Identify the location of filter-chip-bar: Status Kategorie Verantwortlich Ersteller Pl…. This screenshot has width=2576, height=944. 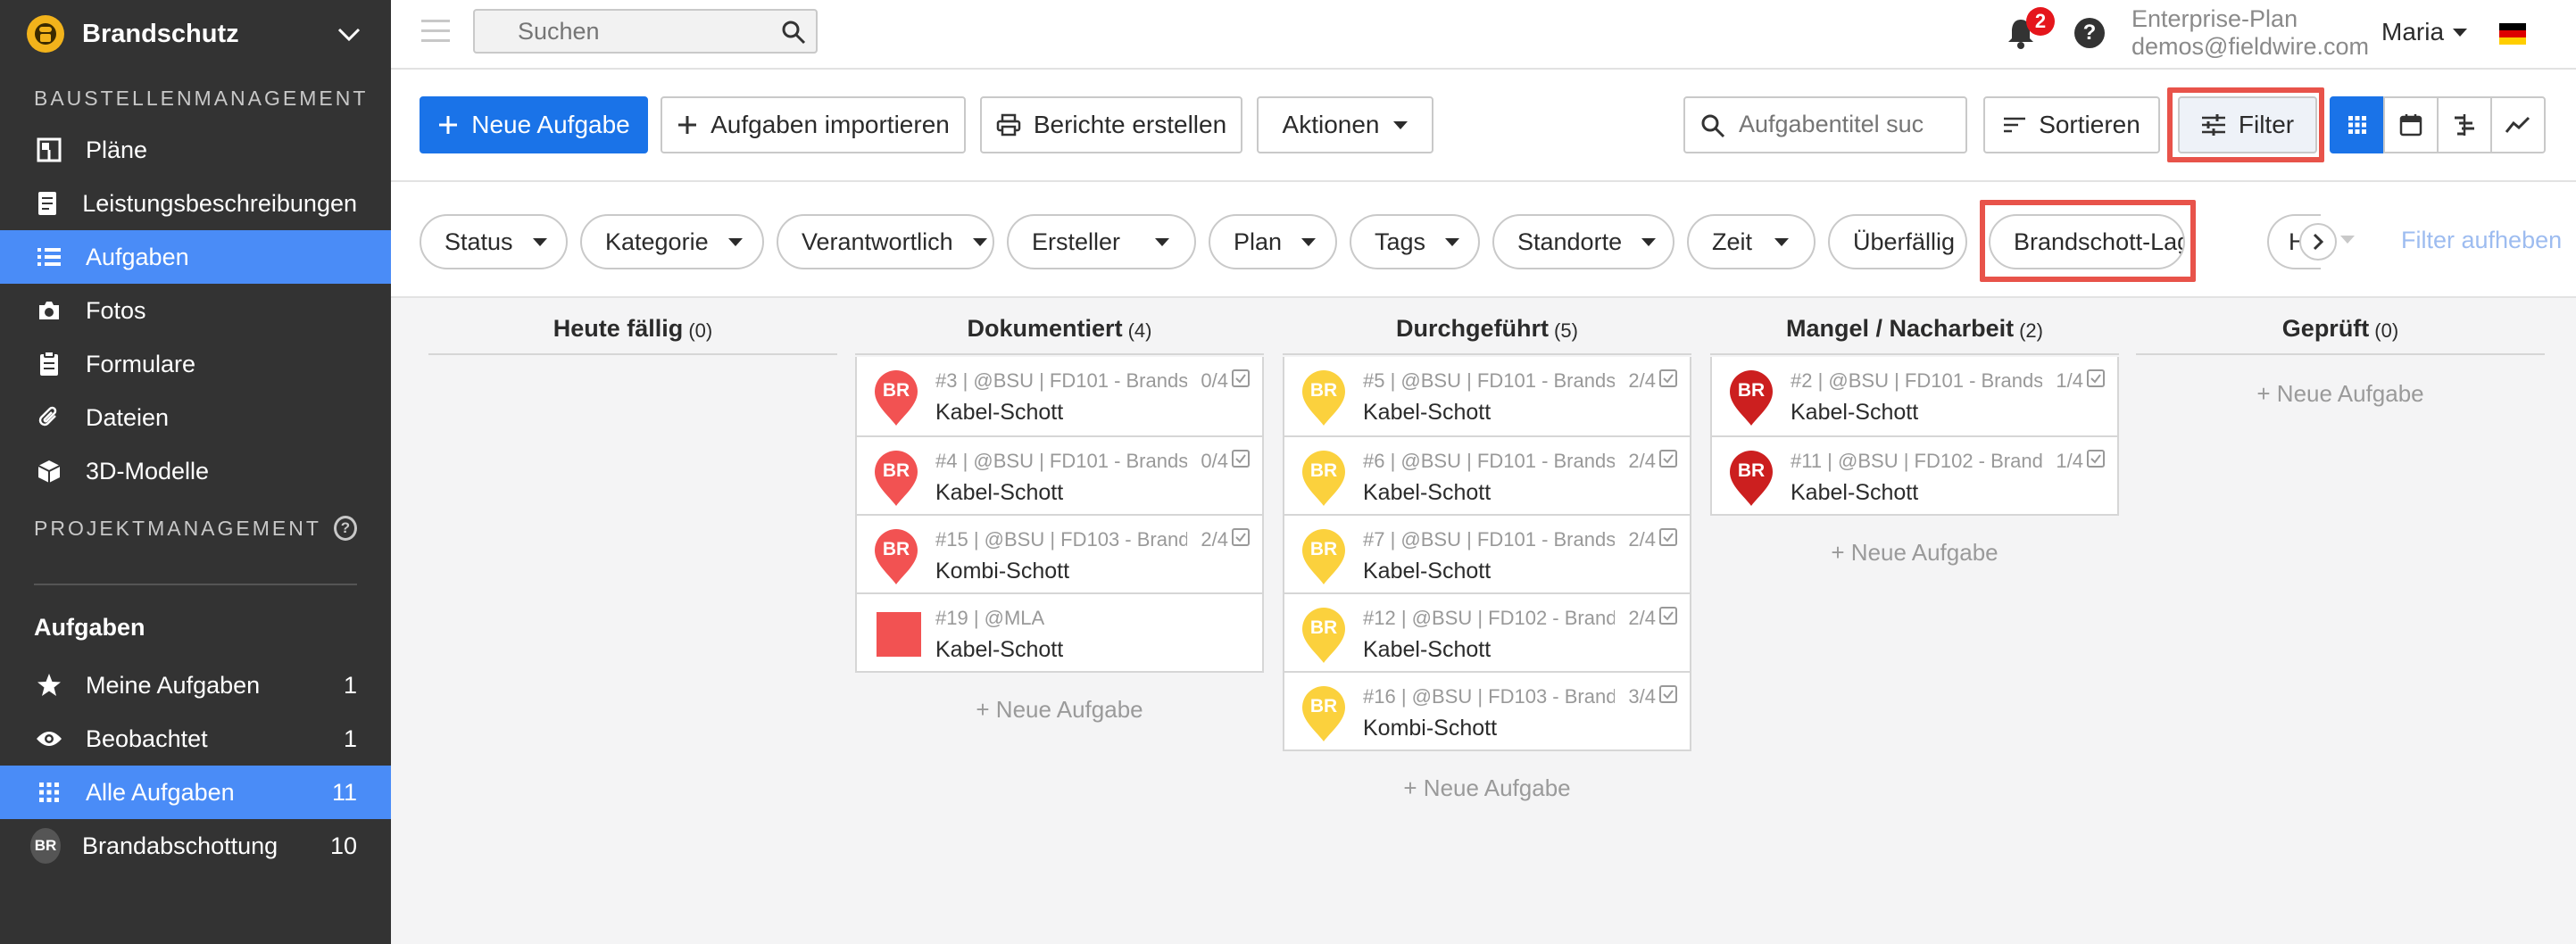
(1483, 240).